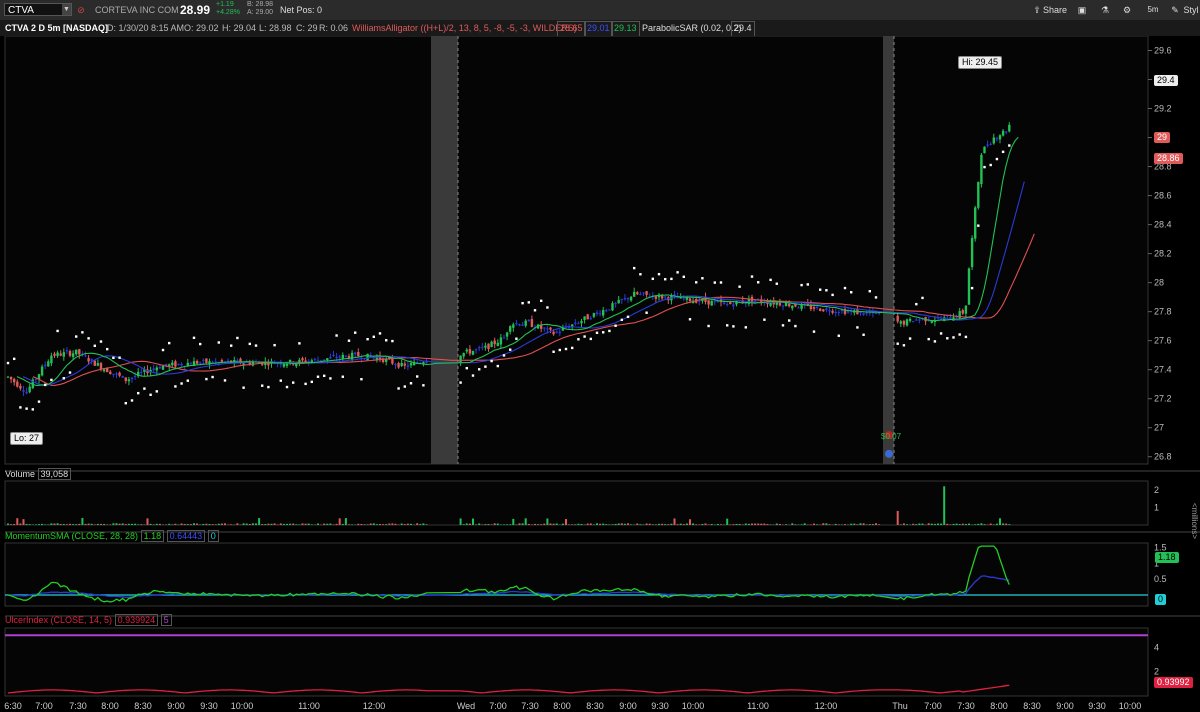  I want to click on link-icon: ⊘, so click(81, 10).